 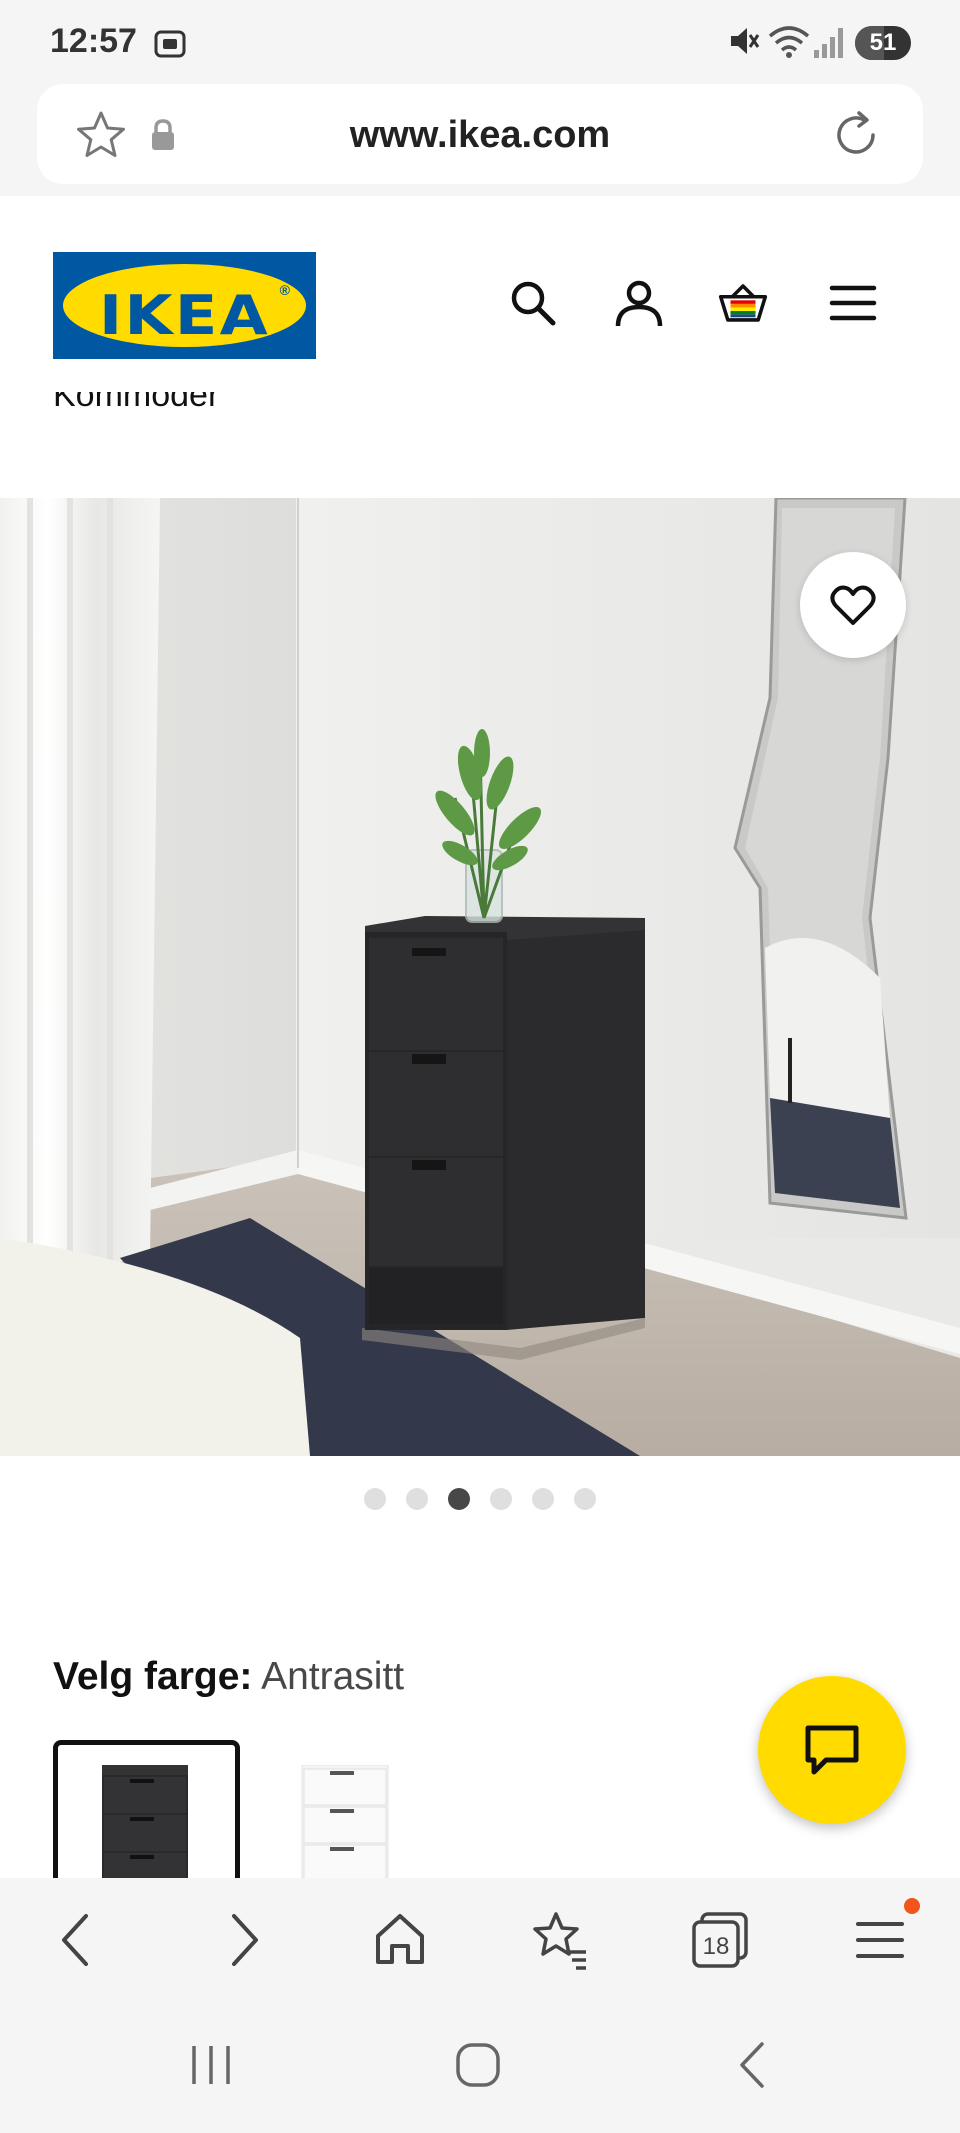 I want to click on battery-icon: 51, so click(x=883, y=43).